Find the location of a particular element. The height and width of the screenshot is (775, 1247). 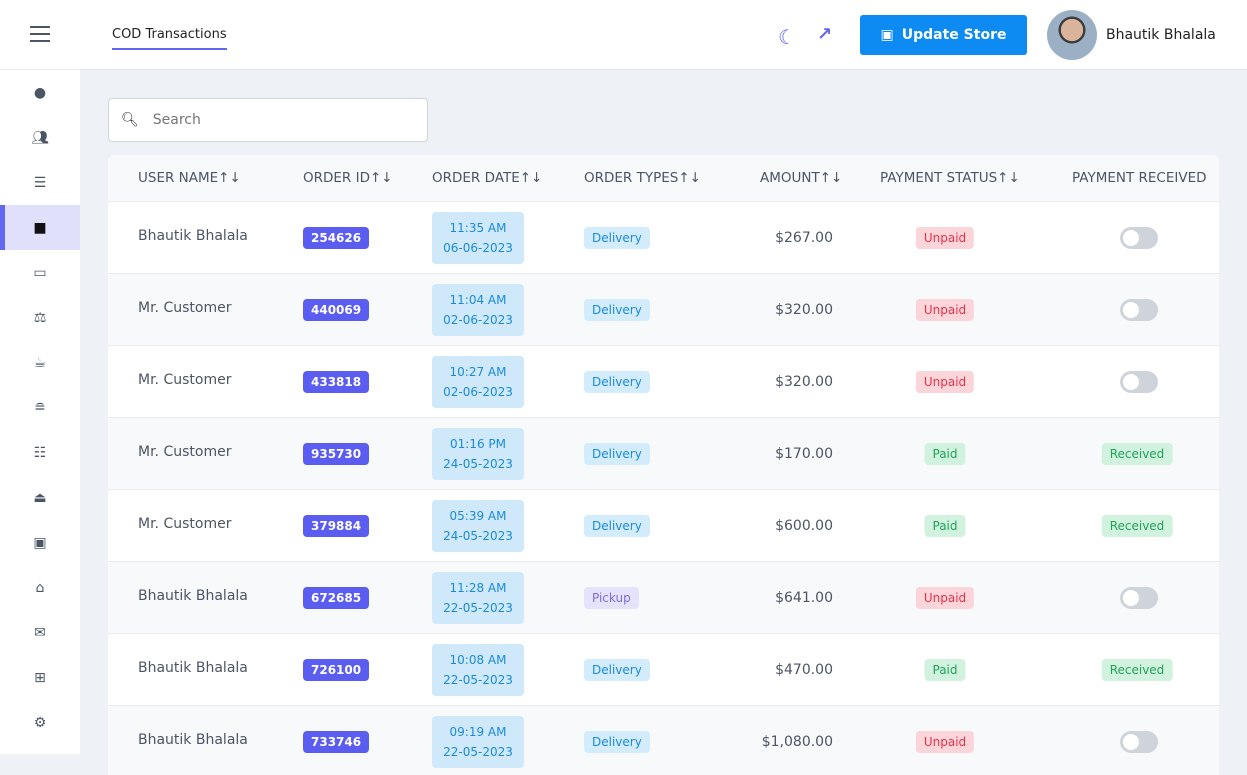

sidebar-item-orders: ■ is located at coordinates (40, 227).